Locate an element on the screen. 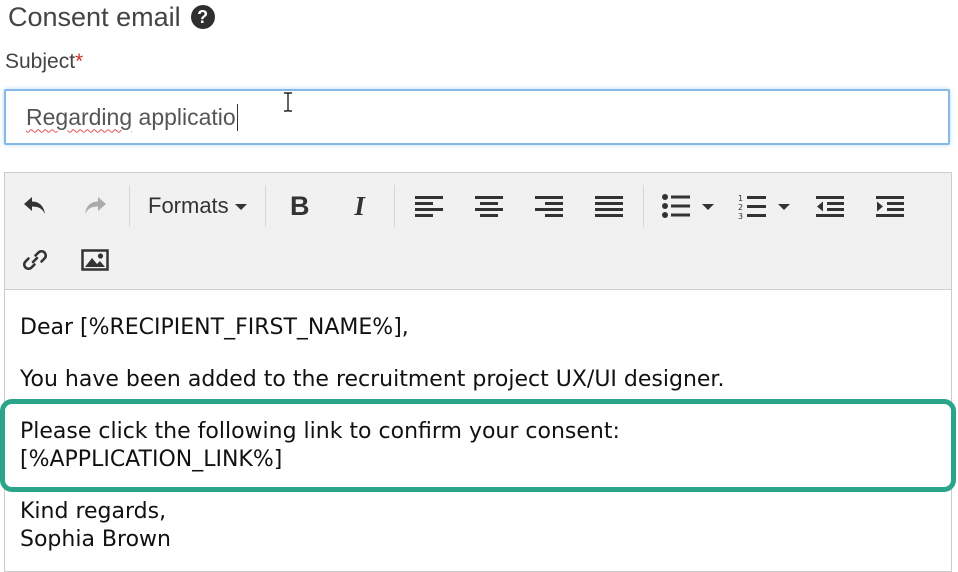 This screenshot has width=958, height=572. section-title: Consent email is located at coordinates (94, 16).